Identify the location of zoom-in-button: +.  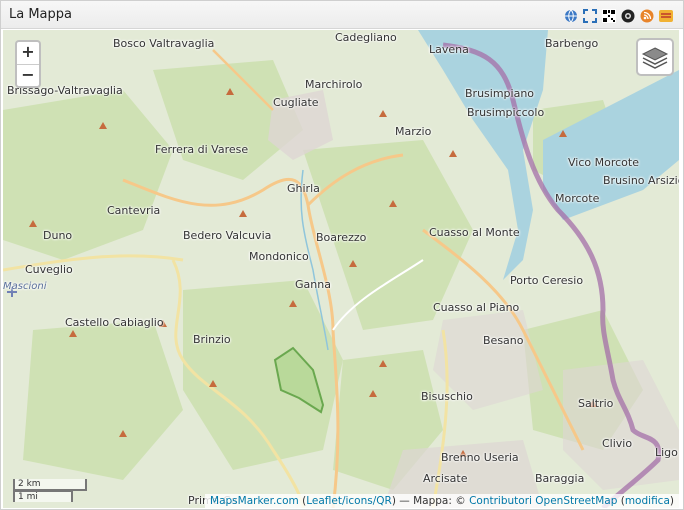
(28, 53).